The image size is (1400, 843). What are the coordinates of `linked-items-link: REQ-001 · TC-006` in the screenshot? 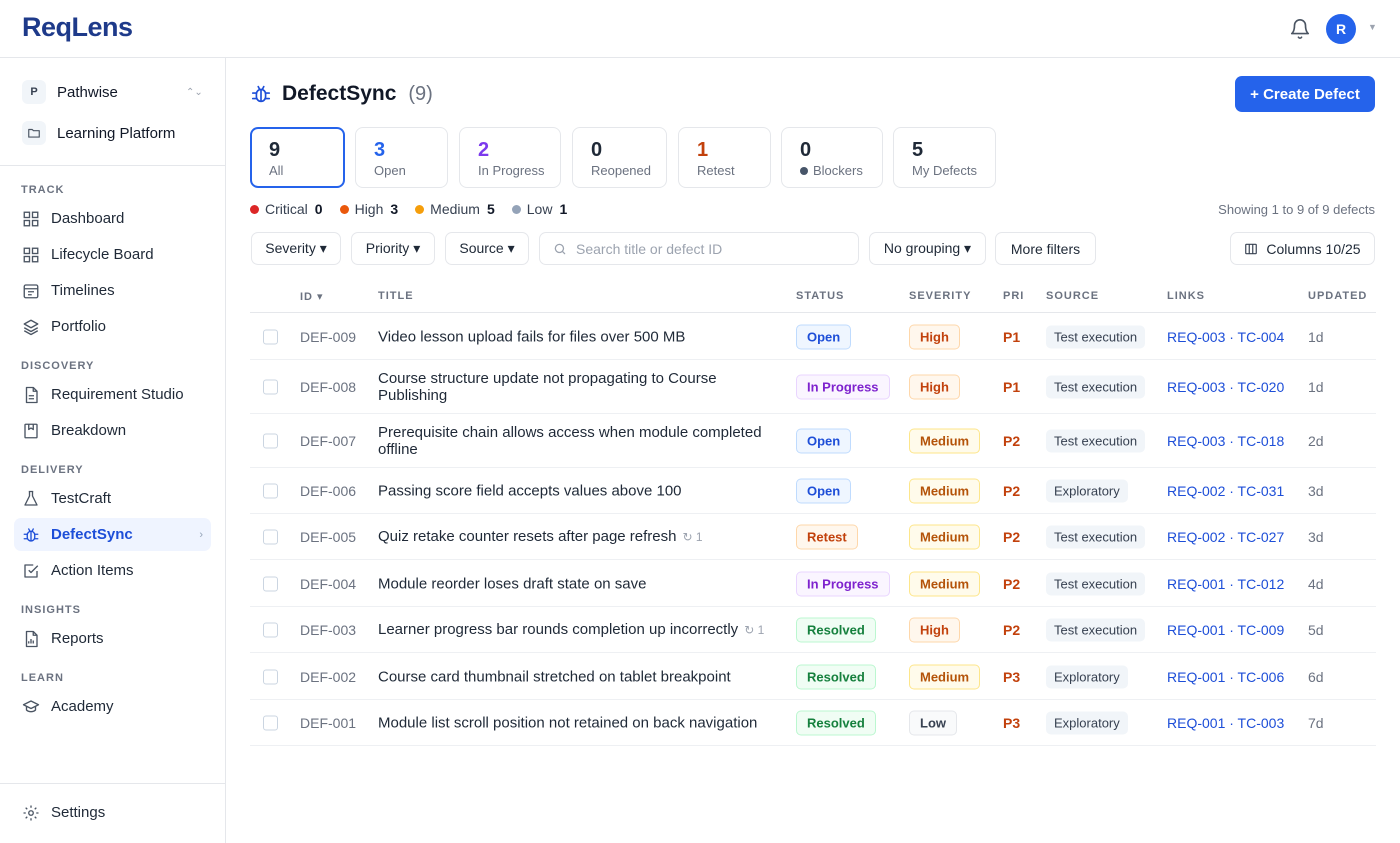 It's located at (1225, 677).